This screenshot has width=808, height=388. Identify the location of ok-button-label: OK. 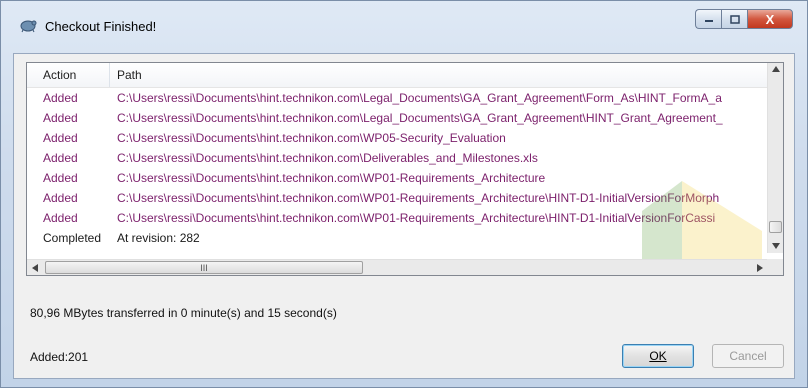
(658, 356).